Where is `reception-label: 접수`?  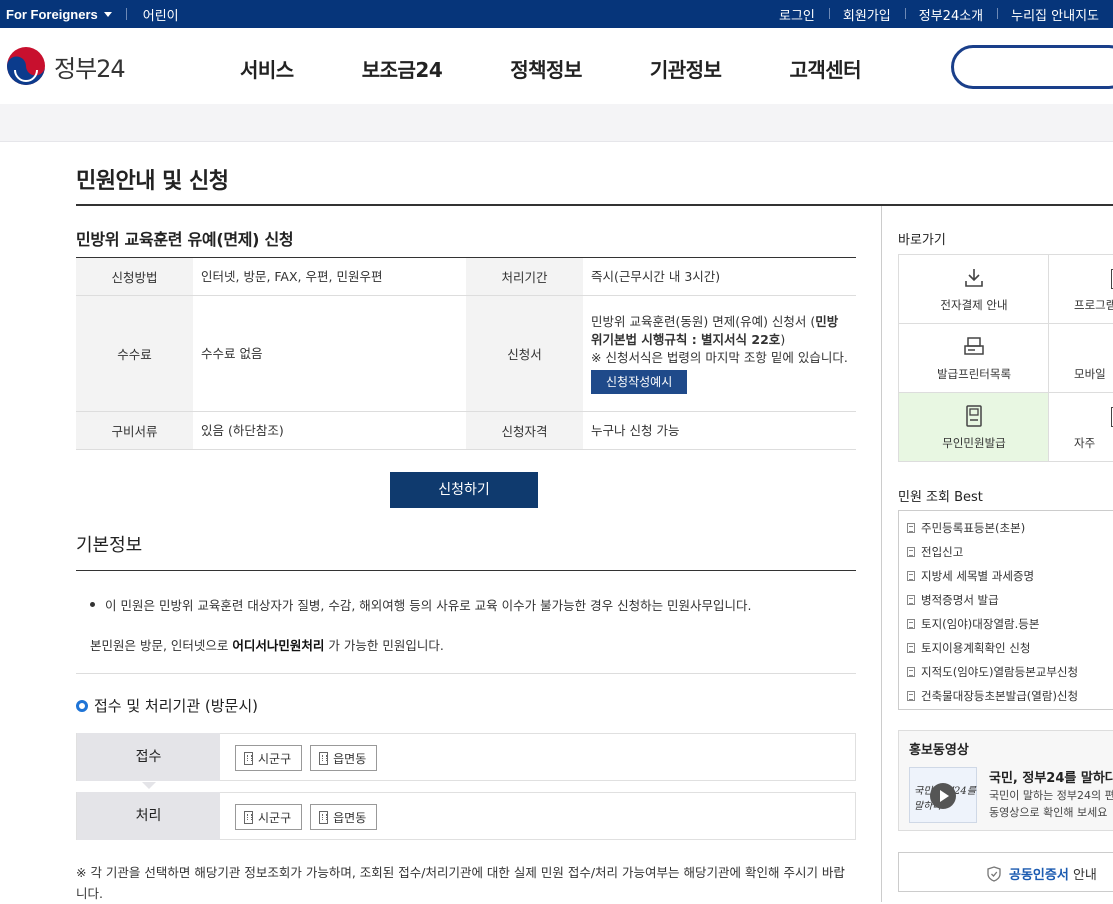
reception-label: 접수 is located at coordinates (148, 757).